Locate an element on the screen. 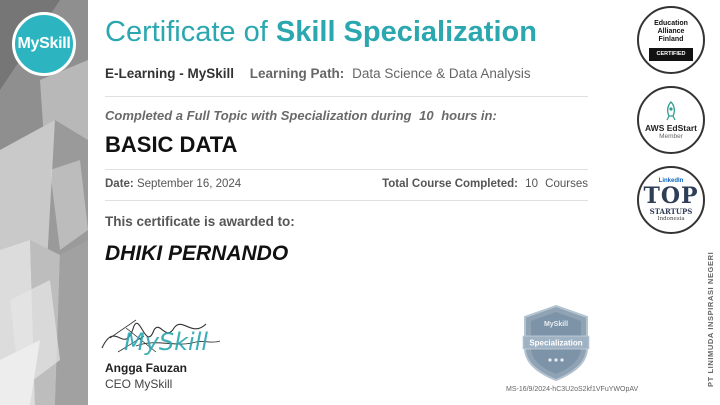 Image resolution: width=720 pixels, height=405 pixels. certificate-id: MS-16/9/2024-hC3U2oS2kf1VFuYWOpAV is located at coordinates (572, 389).